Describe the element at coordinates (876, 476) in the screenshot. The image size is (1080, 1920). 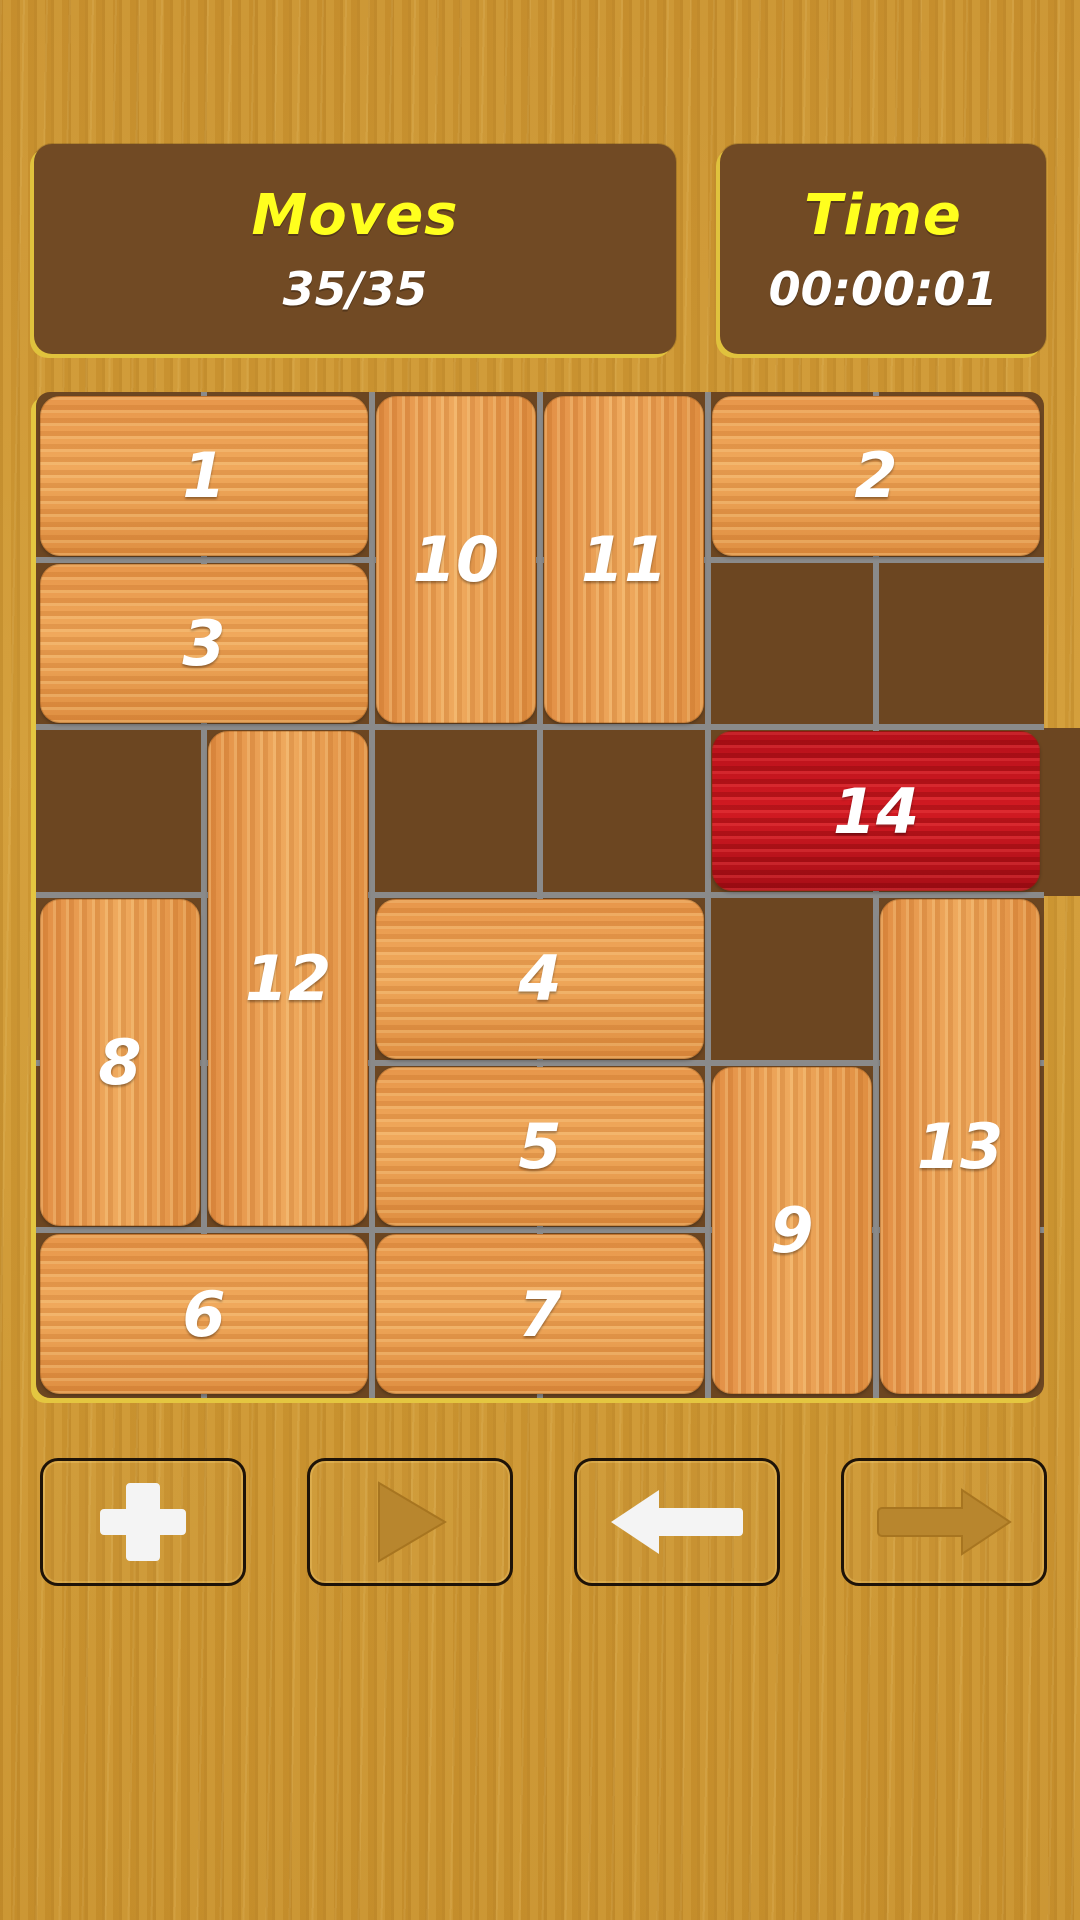
I see `puzzle-block: 2` at that location.